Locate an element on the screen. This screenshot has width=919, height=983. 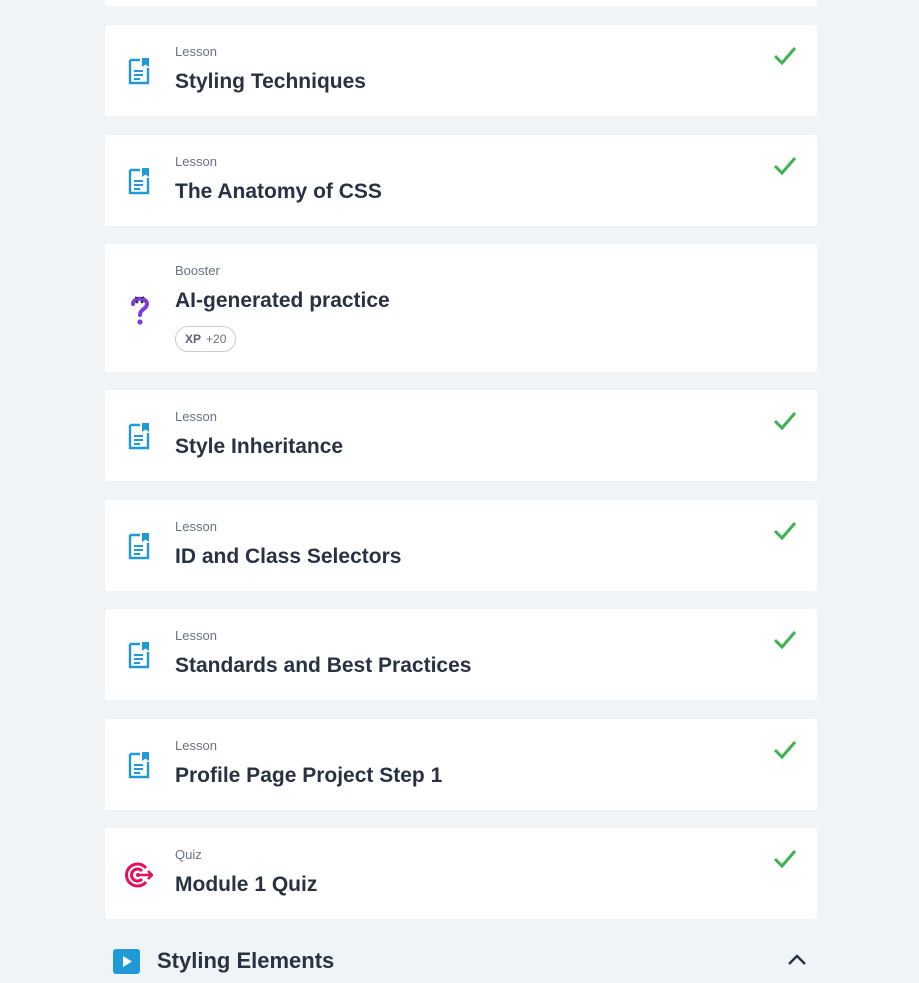
list-item: Lesson Styling Techniques is located at coordinates (461, 70).